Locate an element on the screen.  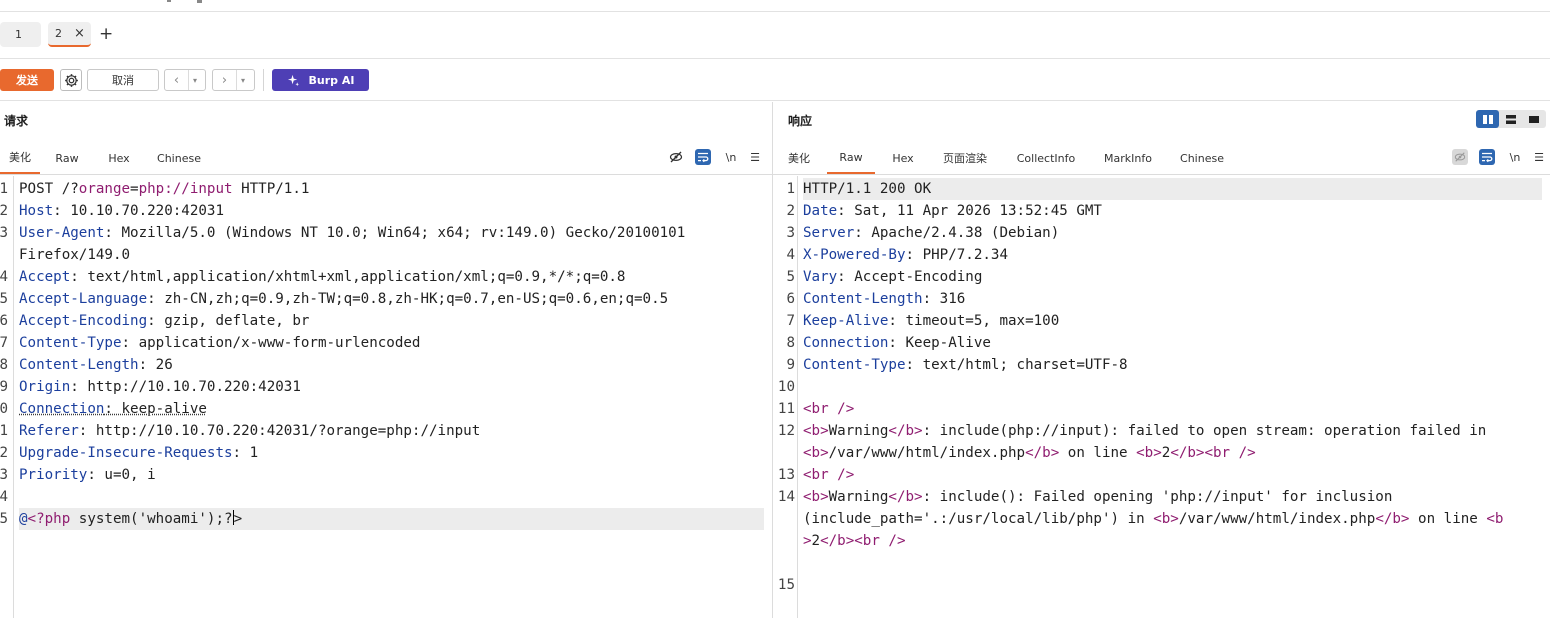
code-token: (include_path='.:/usr/local/lib/php') in is located at coordinates (978, 519).